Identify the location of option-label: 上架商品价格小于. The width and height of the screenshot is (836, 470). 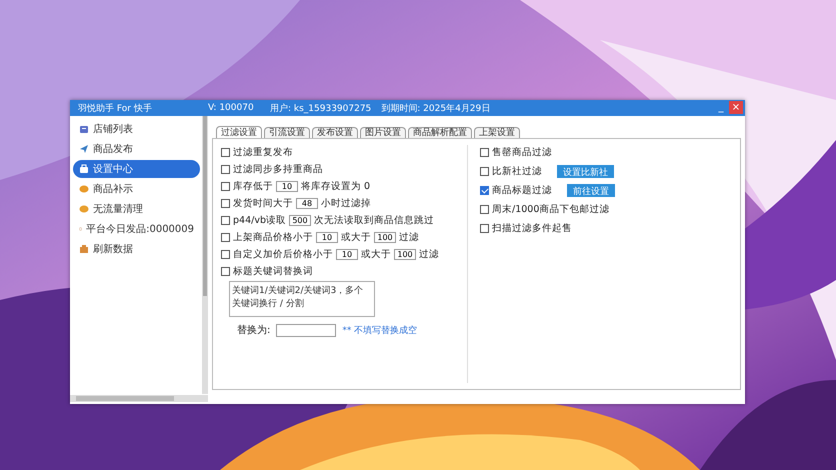
(273, 237).